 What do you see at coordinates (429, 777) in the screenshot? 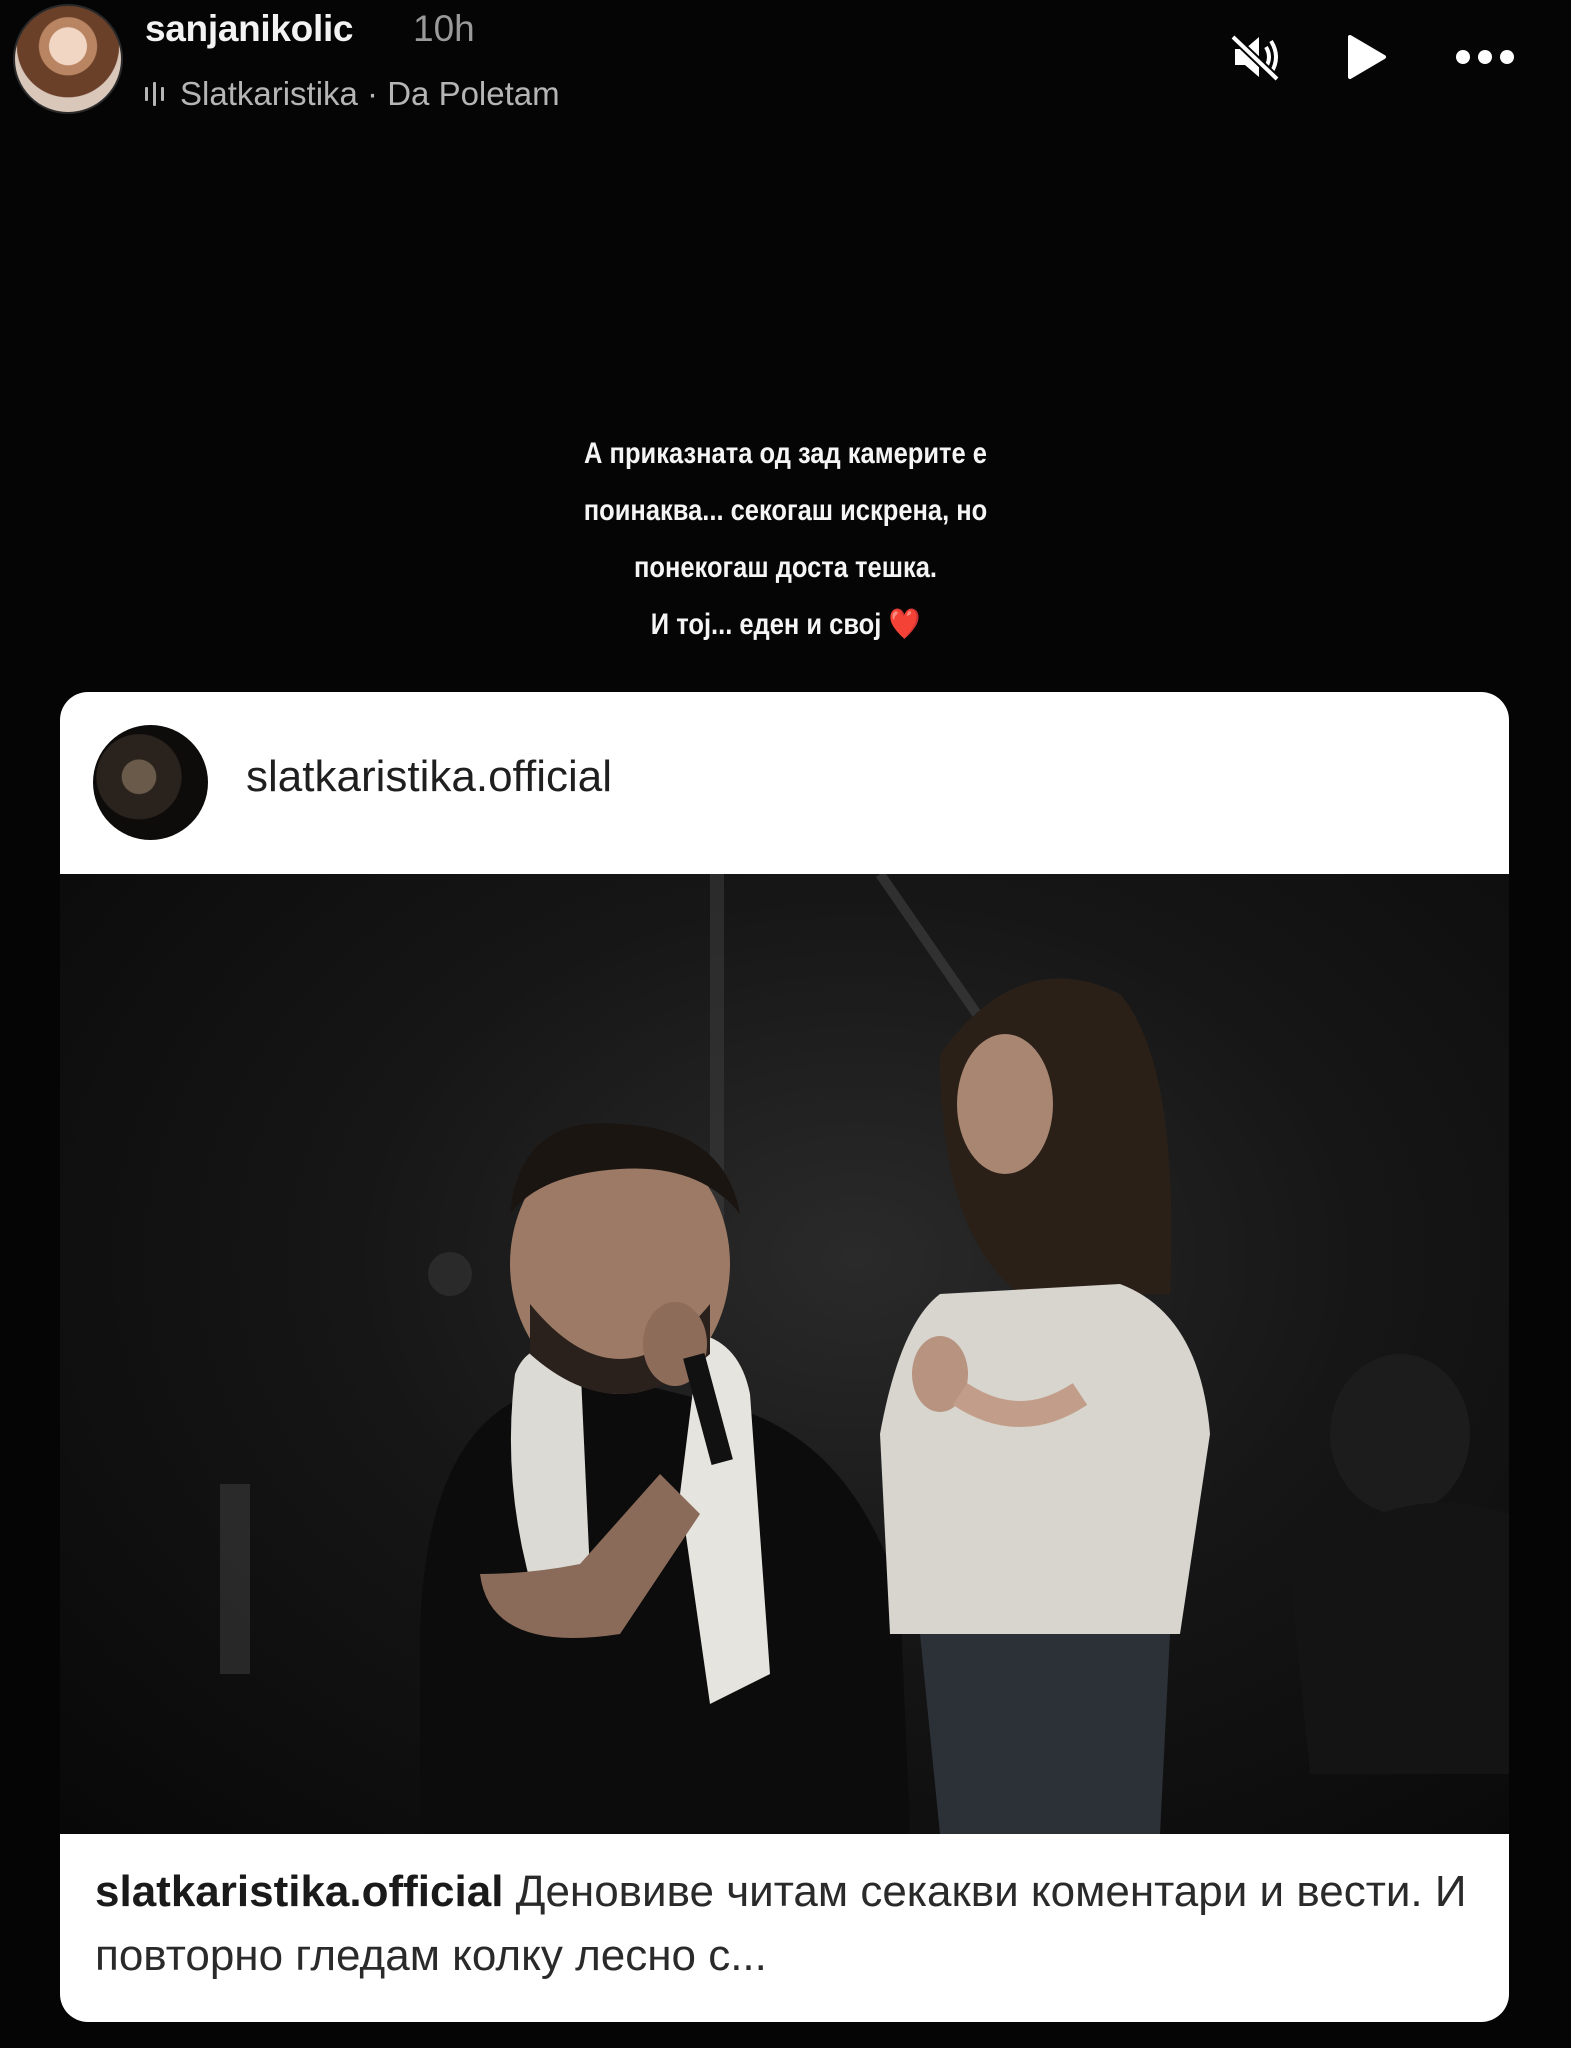
I see `shared-post-username: slatkaristika.official` at bounding box center [429, 777].